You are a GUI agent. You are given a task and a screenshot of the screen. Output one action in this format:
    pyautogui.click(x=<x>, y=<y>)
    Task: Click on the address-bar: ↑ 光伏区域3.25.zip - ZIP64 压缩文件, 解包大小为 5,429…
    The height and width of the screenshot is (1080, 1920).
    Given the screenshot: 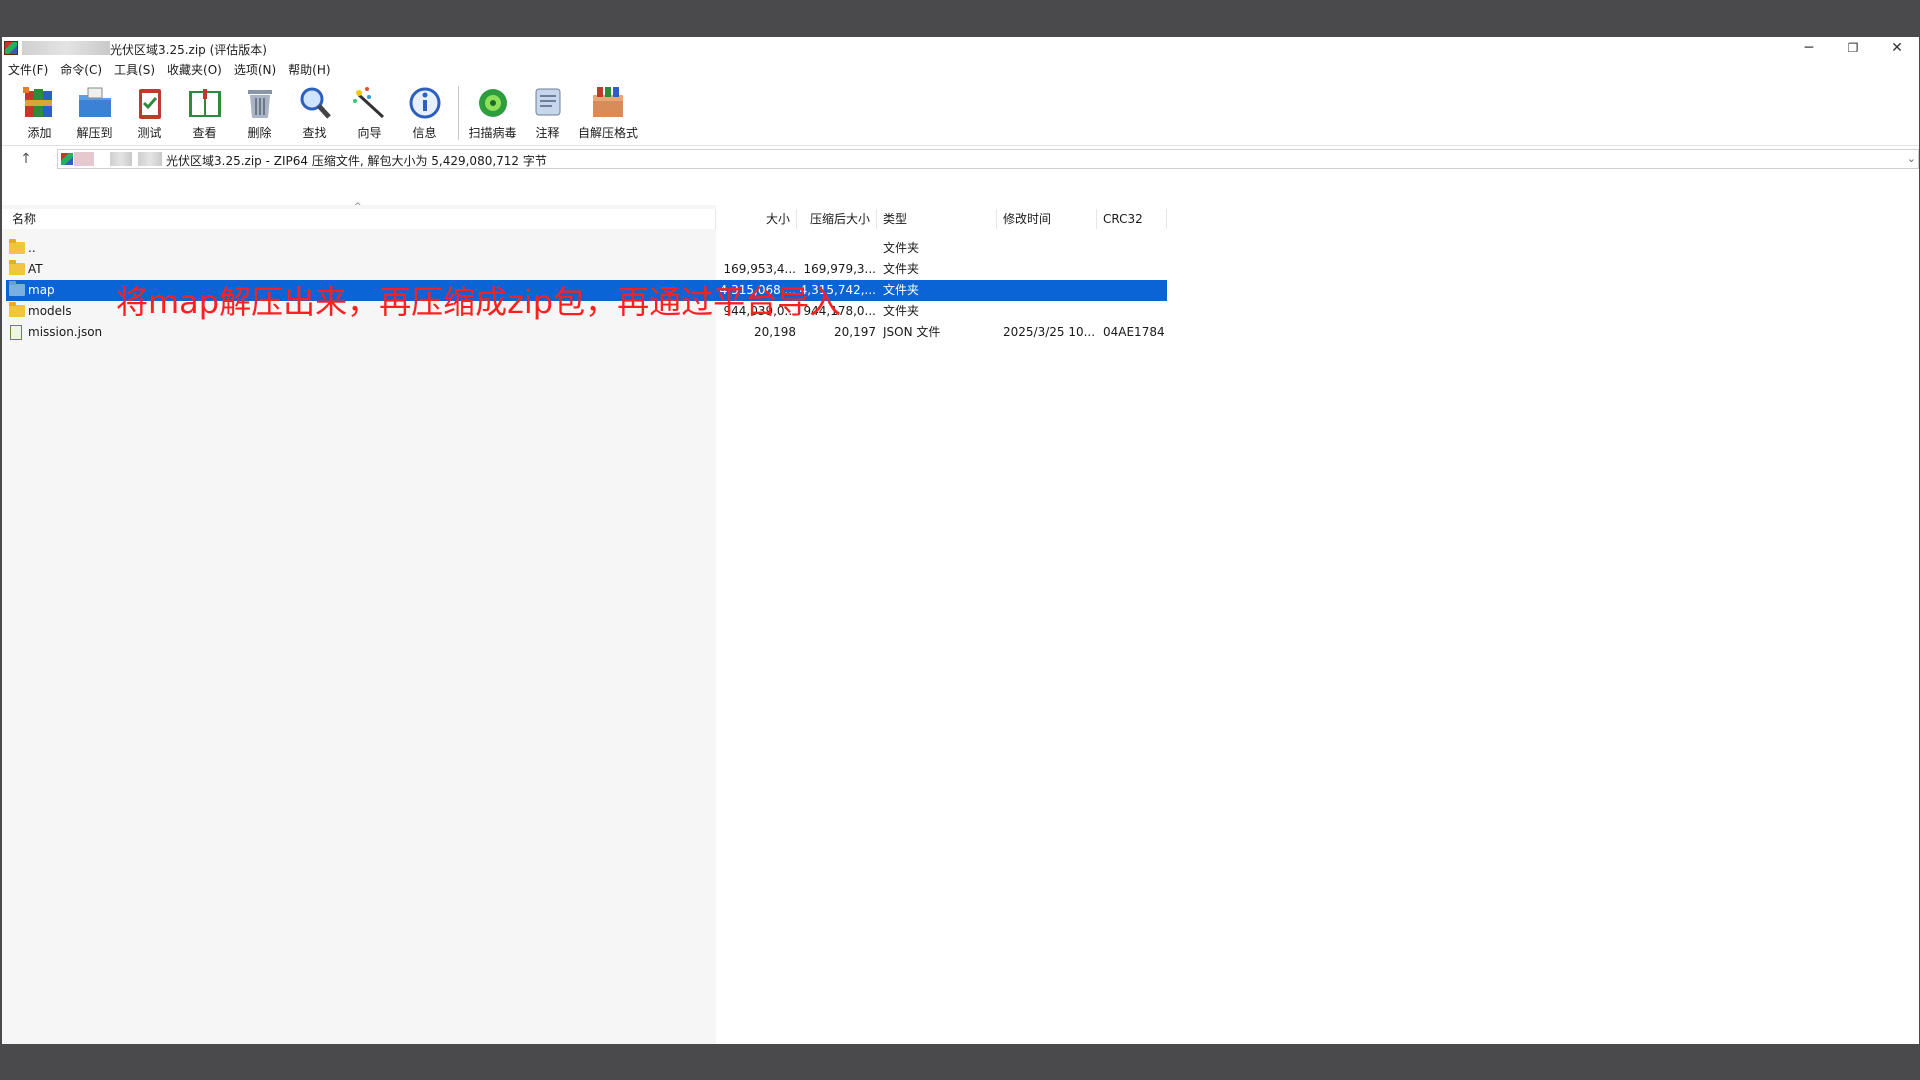 What is the action you would take?
    pyautogui.click(x=960, y=158)
    